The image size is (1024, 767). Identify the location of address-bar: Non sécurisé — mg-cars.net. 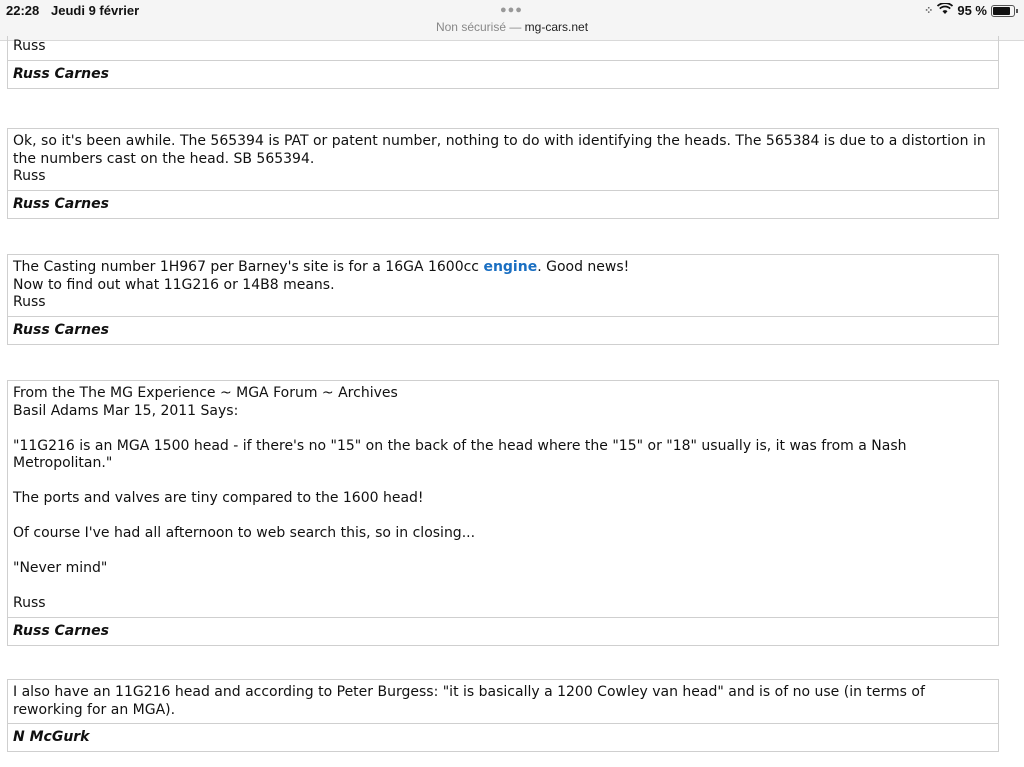
(512, 27).